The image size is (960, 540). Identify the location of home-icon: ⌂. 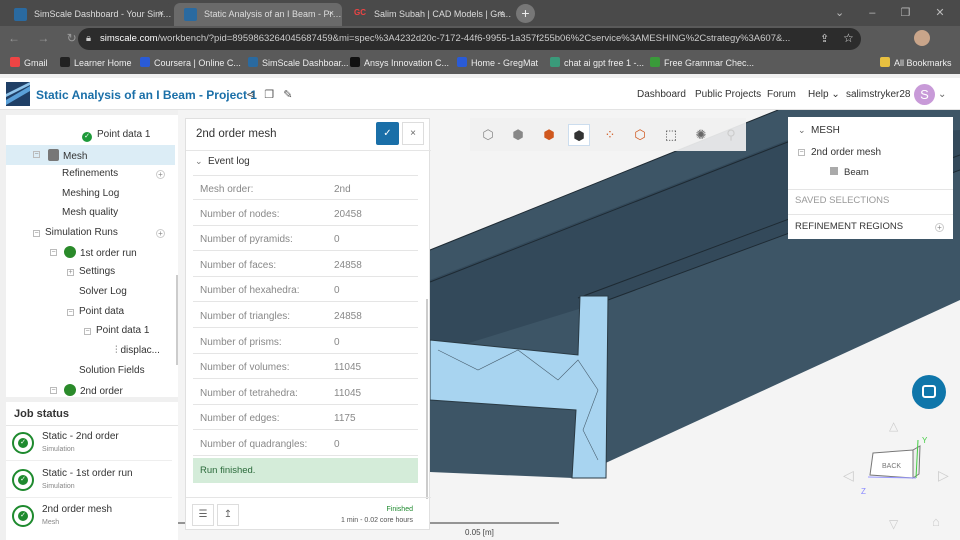
(936, 521).